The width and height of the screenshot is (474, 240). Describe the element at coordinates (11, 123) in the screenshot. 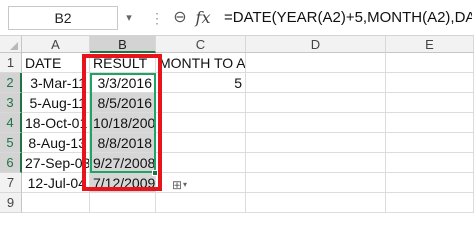

I see `row-header-4: 4` at that location.